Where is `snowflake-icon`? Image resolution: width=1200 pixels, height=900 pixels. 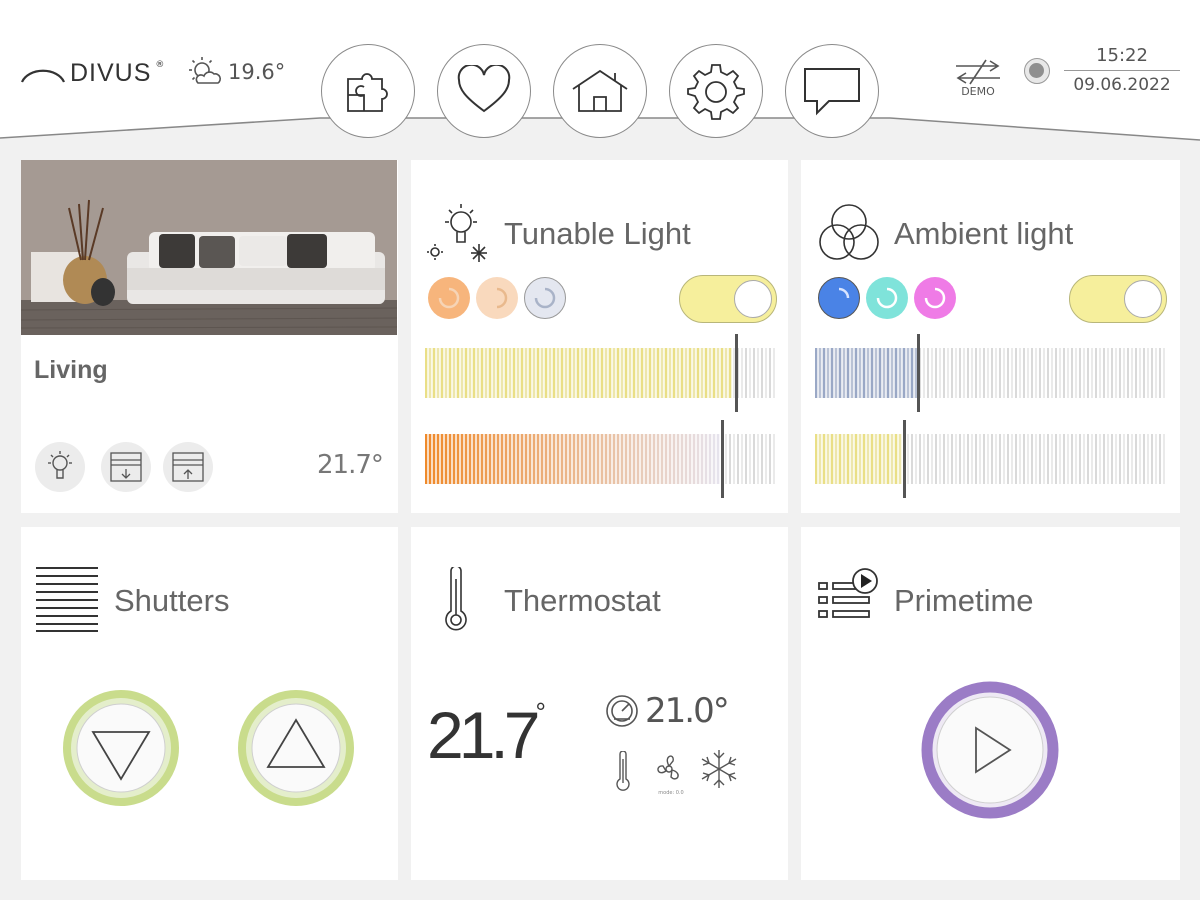 snowflake-icon is located at coordinates (719, 769).